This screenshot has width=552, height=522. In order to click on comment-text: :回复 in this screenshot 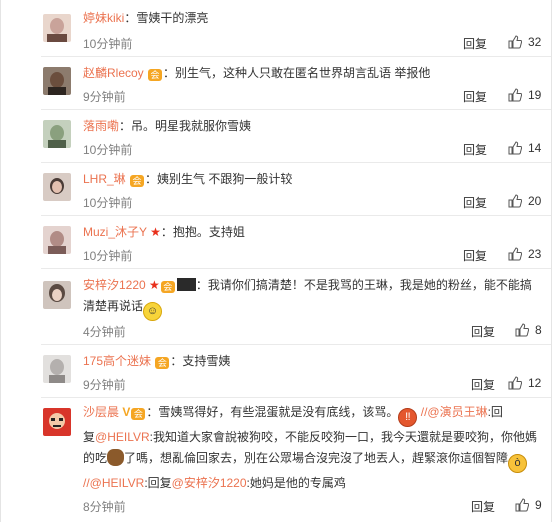, I will do `click(158, 483)`.